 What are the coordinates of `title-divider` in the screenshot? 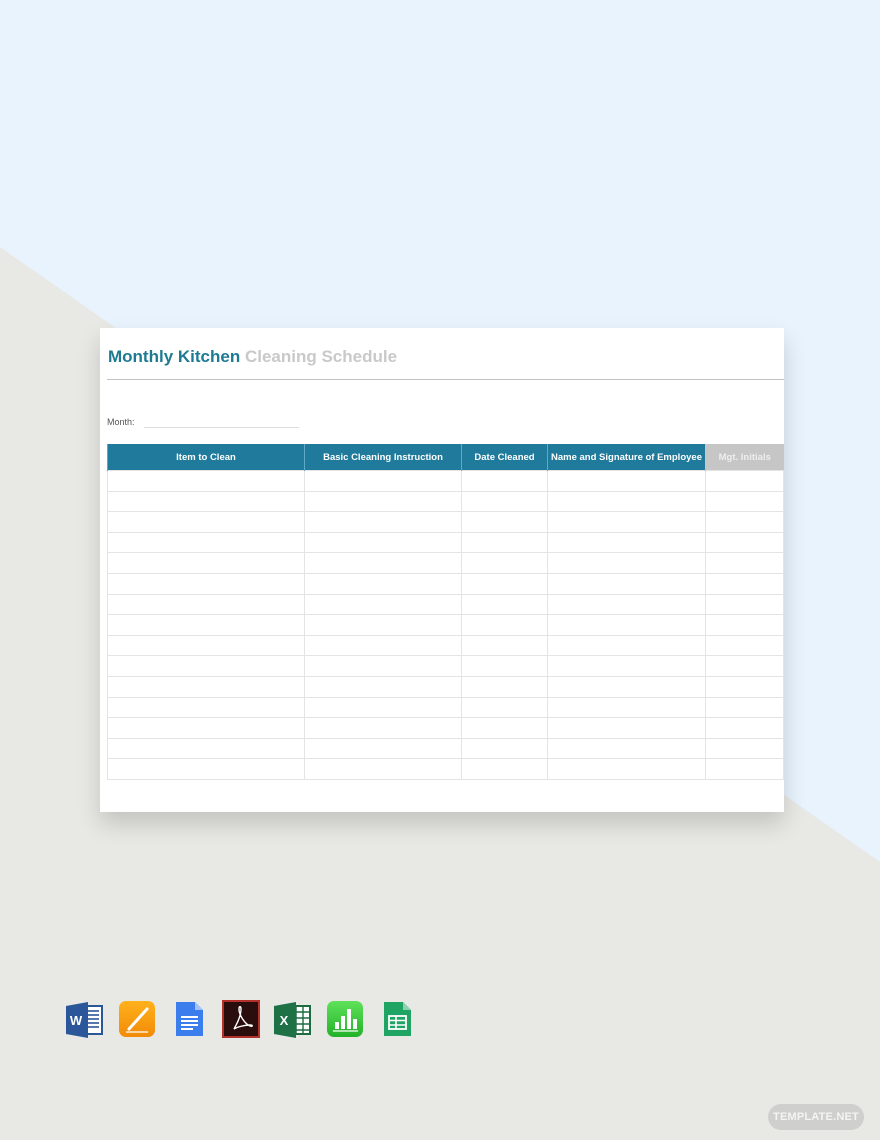 It's located at (445, 379).